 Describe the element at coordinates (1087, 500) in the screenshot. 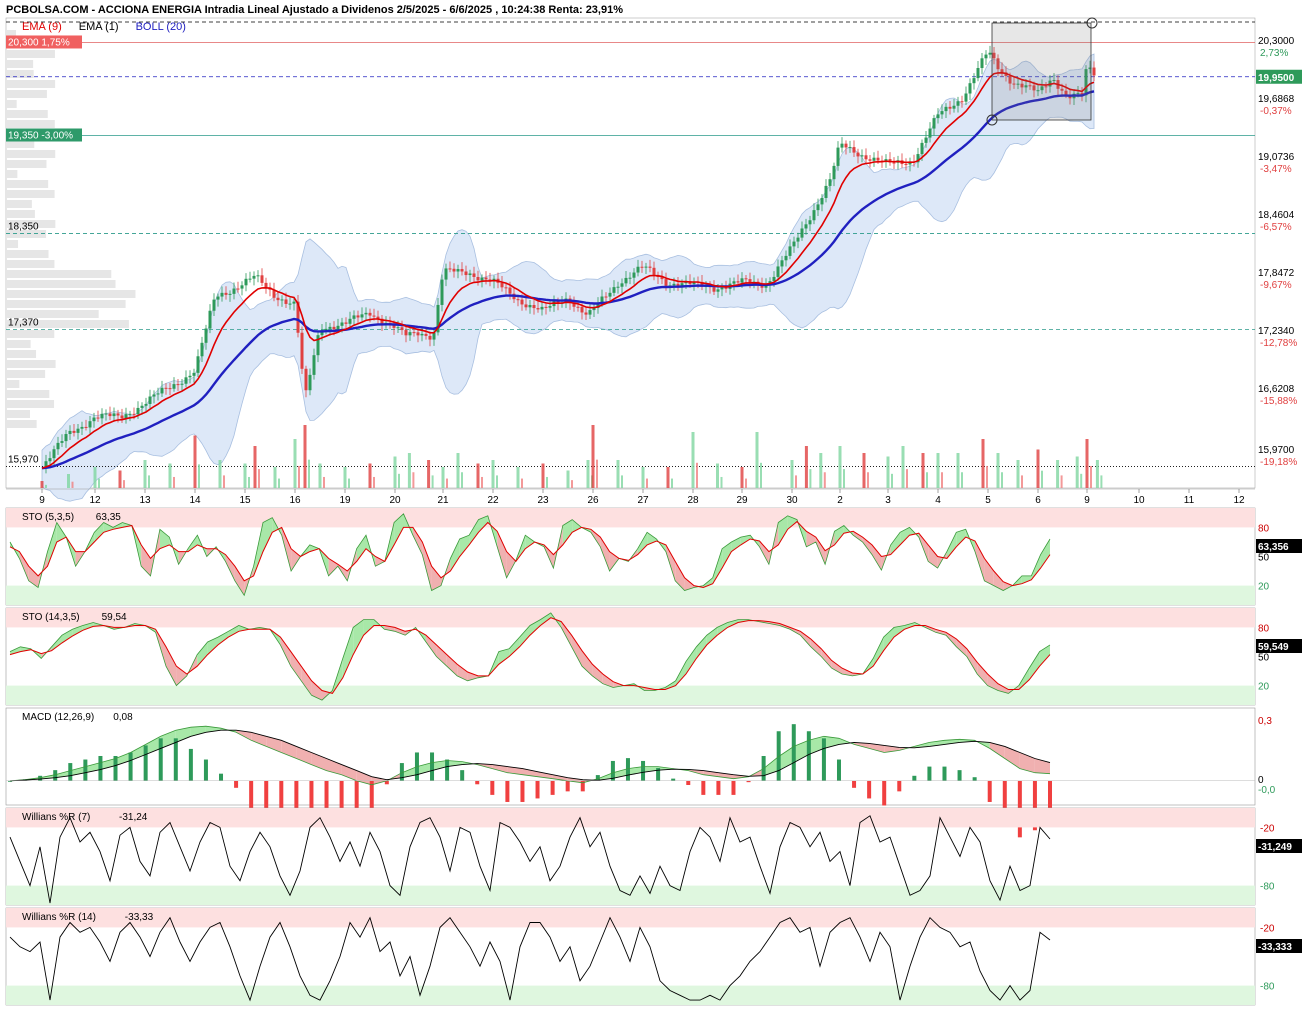

I see `x-tick-label: 9` at that location.